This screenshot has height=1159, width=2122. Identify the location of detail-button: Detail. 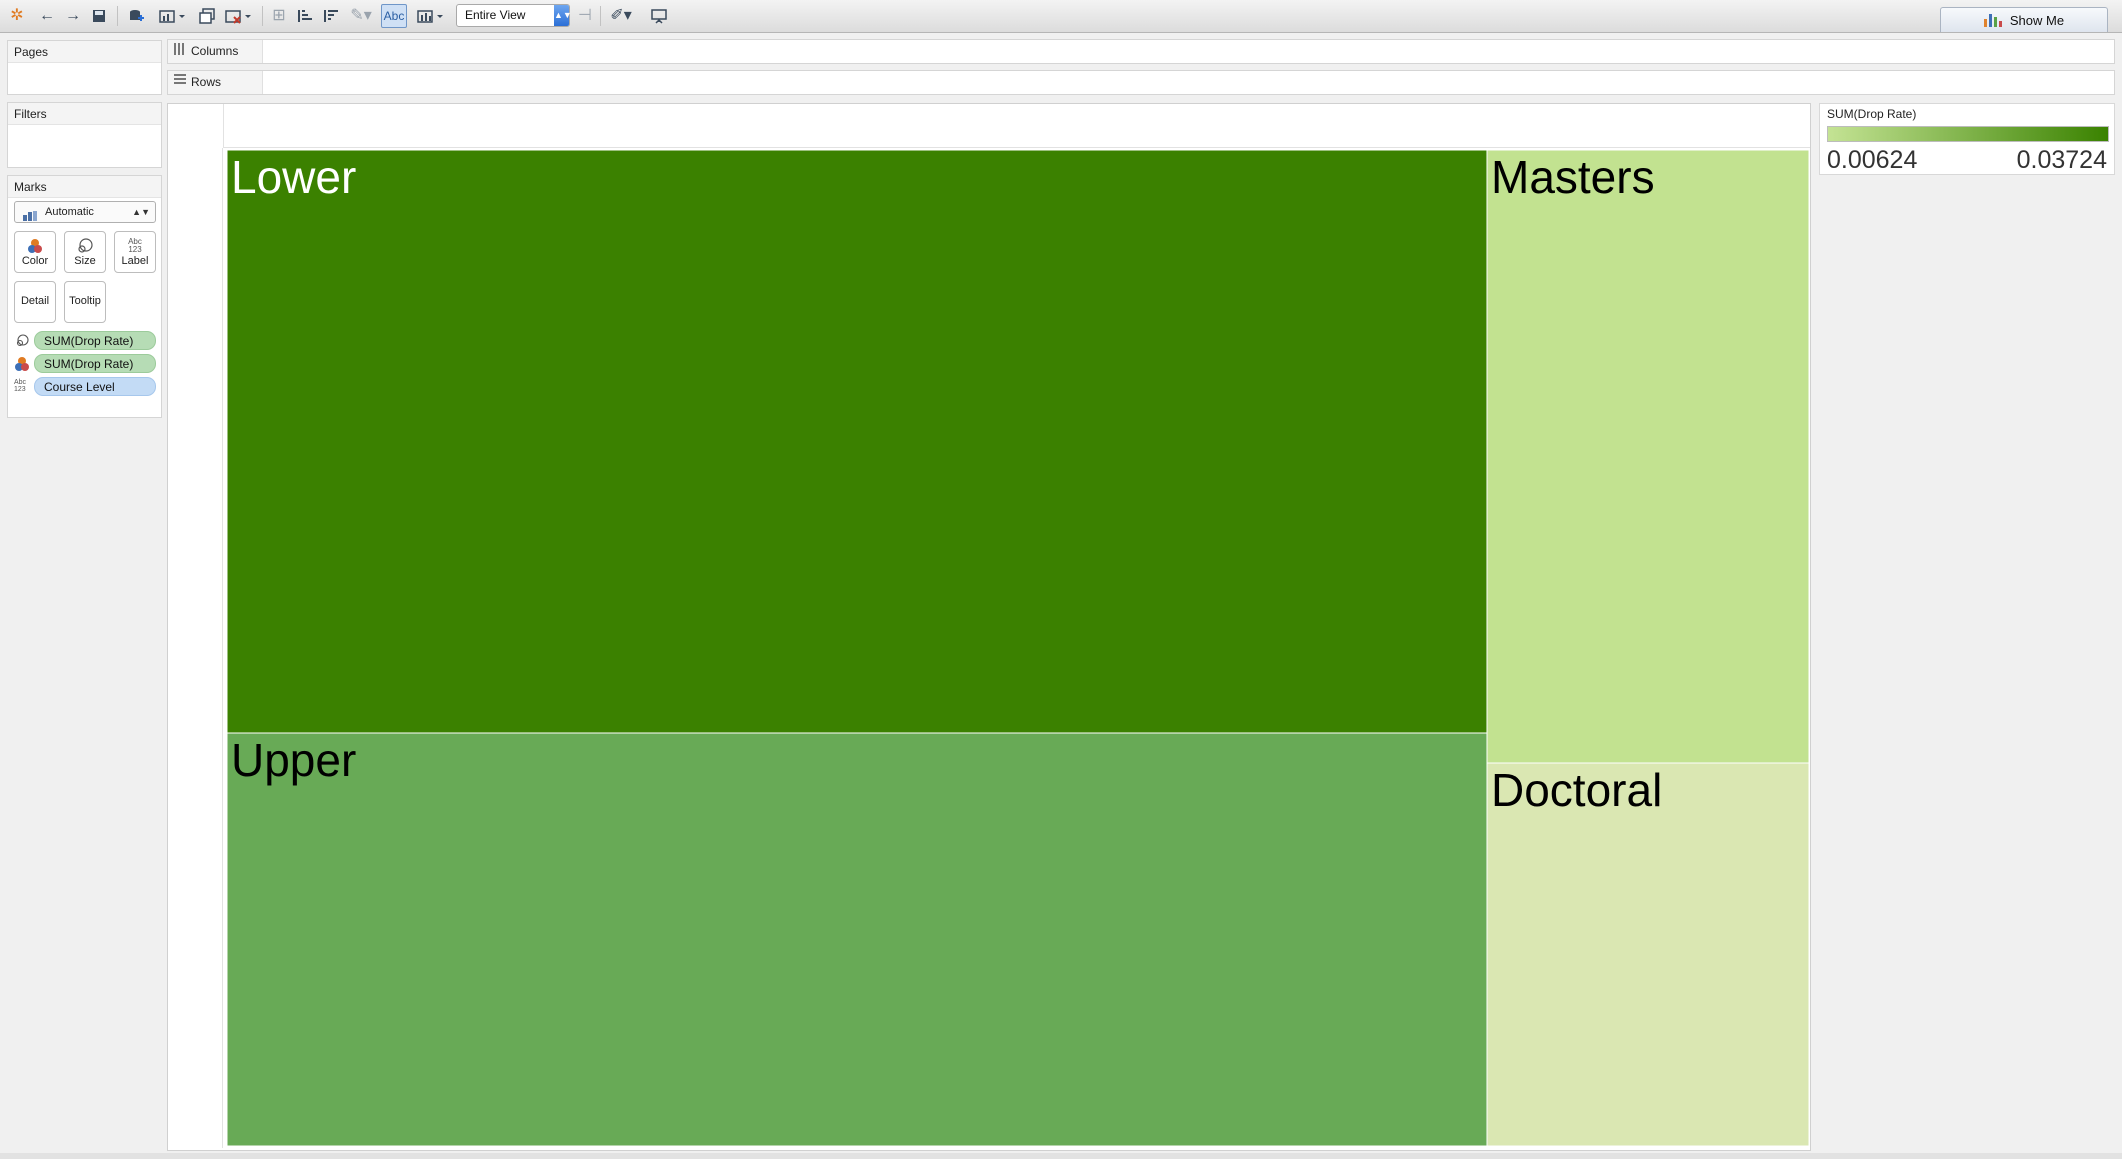
(35, 302).